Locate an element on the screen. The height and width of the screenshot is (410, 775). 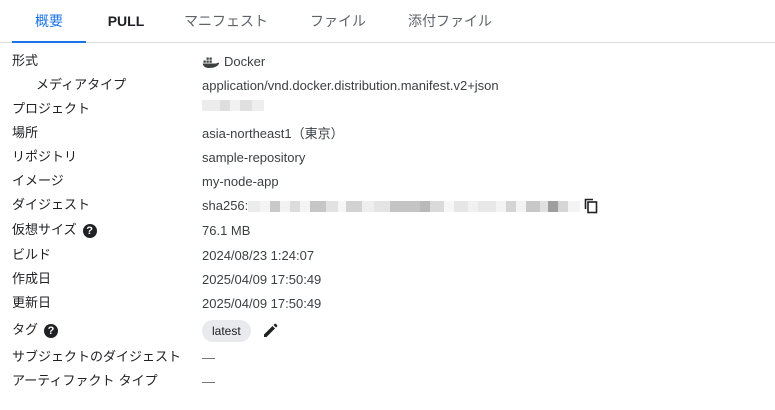
tags-label-text: タグ is located at coordinates (25, 330).